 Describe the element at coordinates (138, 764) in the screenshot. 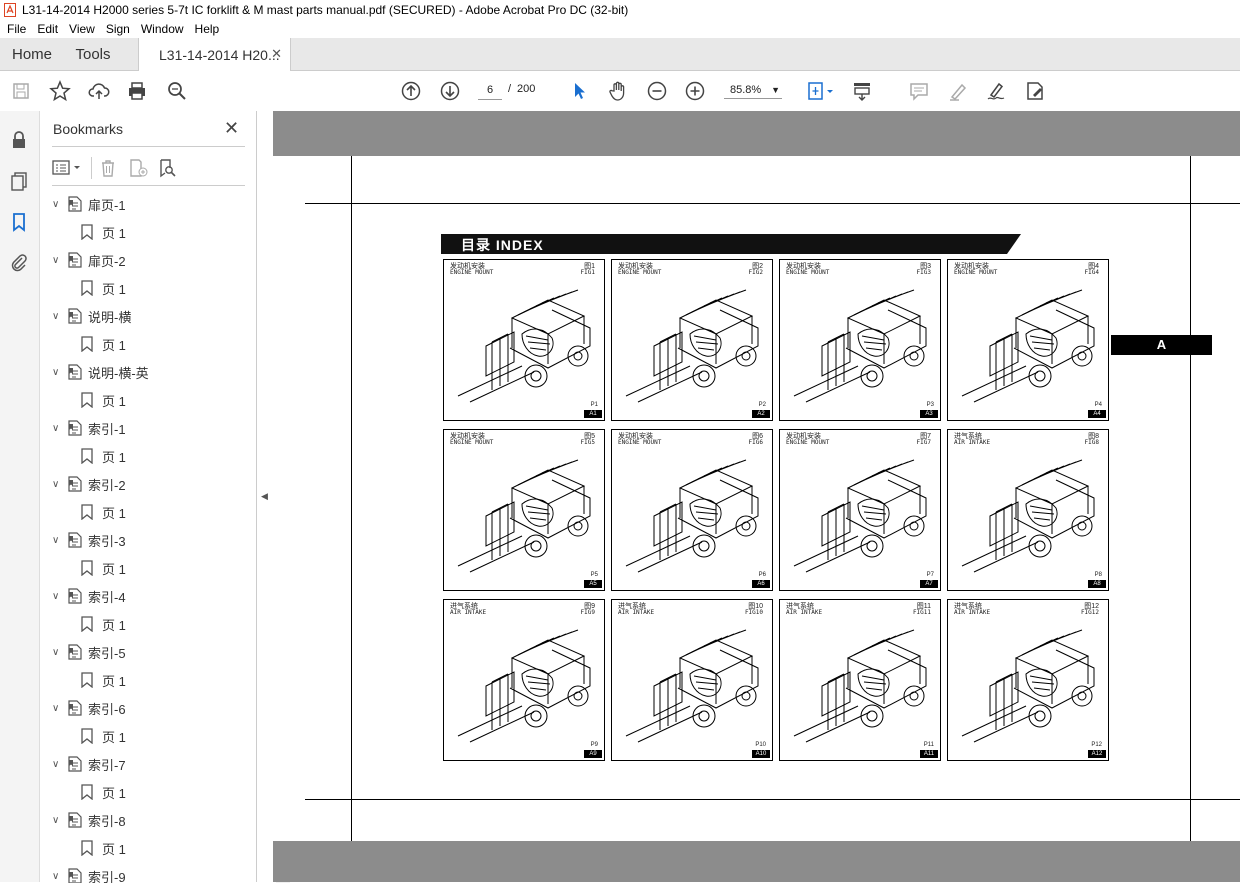

I see `bookmark-item: ∨索引-7` at that location.